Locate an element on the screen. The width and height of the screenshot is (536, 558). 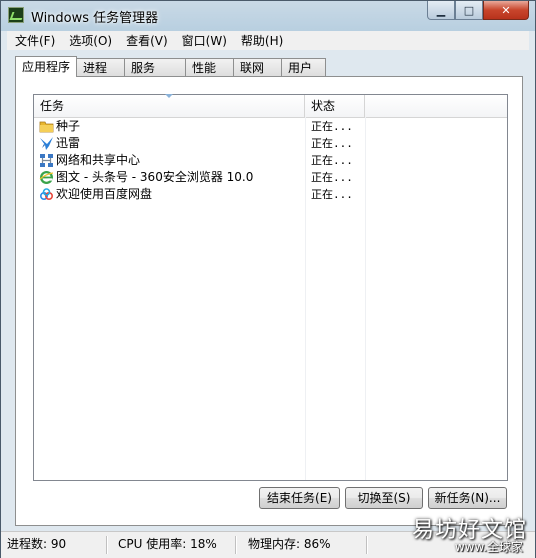
watermark-subtext: www.全球家 is located at coordinates (488, 547).